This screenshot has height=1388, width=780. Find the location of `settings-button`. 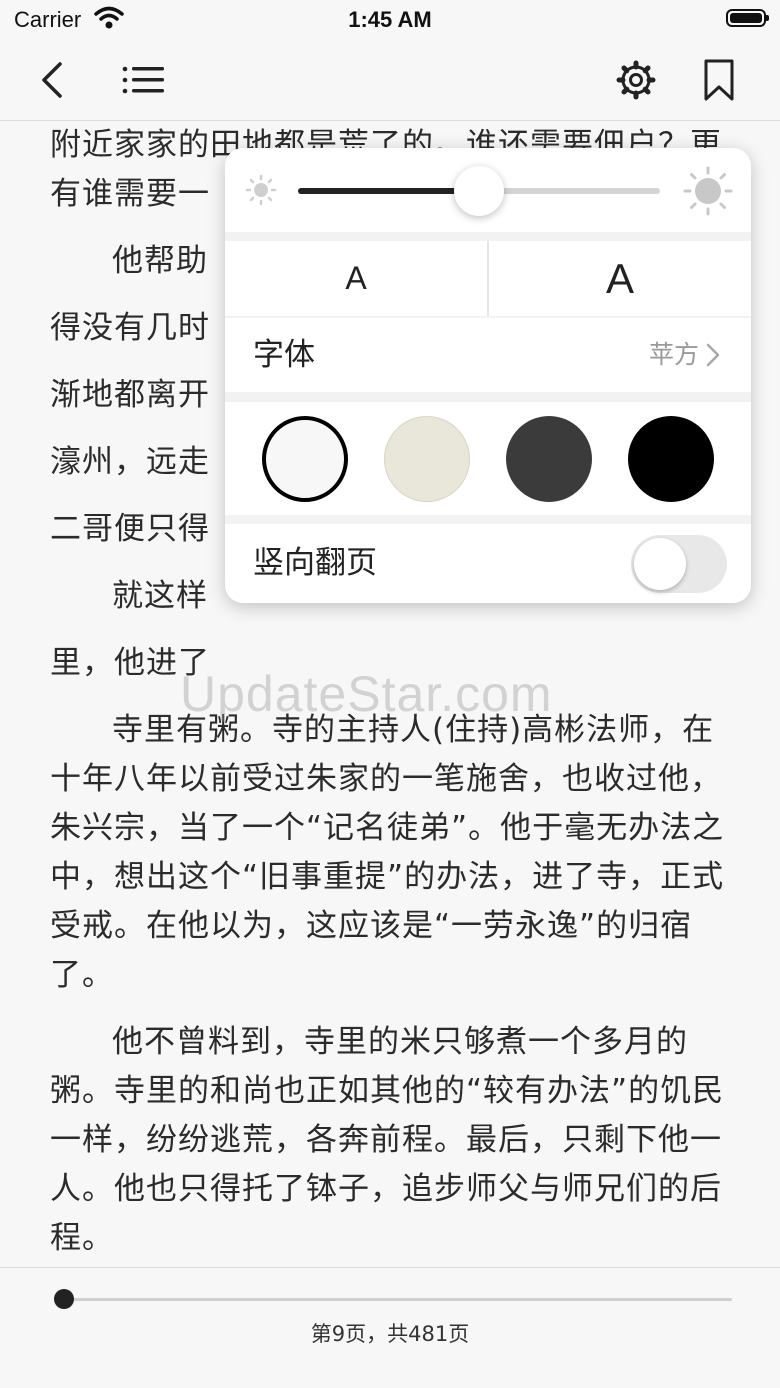

settings-button is located at coordinates (636, 80).